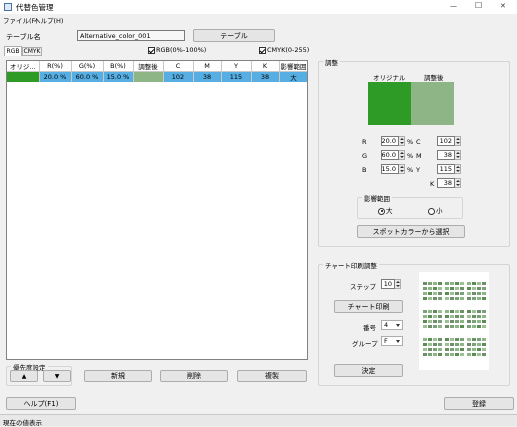  I want to click on close-button: ✕, so click(503, 6).